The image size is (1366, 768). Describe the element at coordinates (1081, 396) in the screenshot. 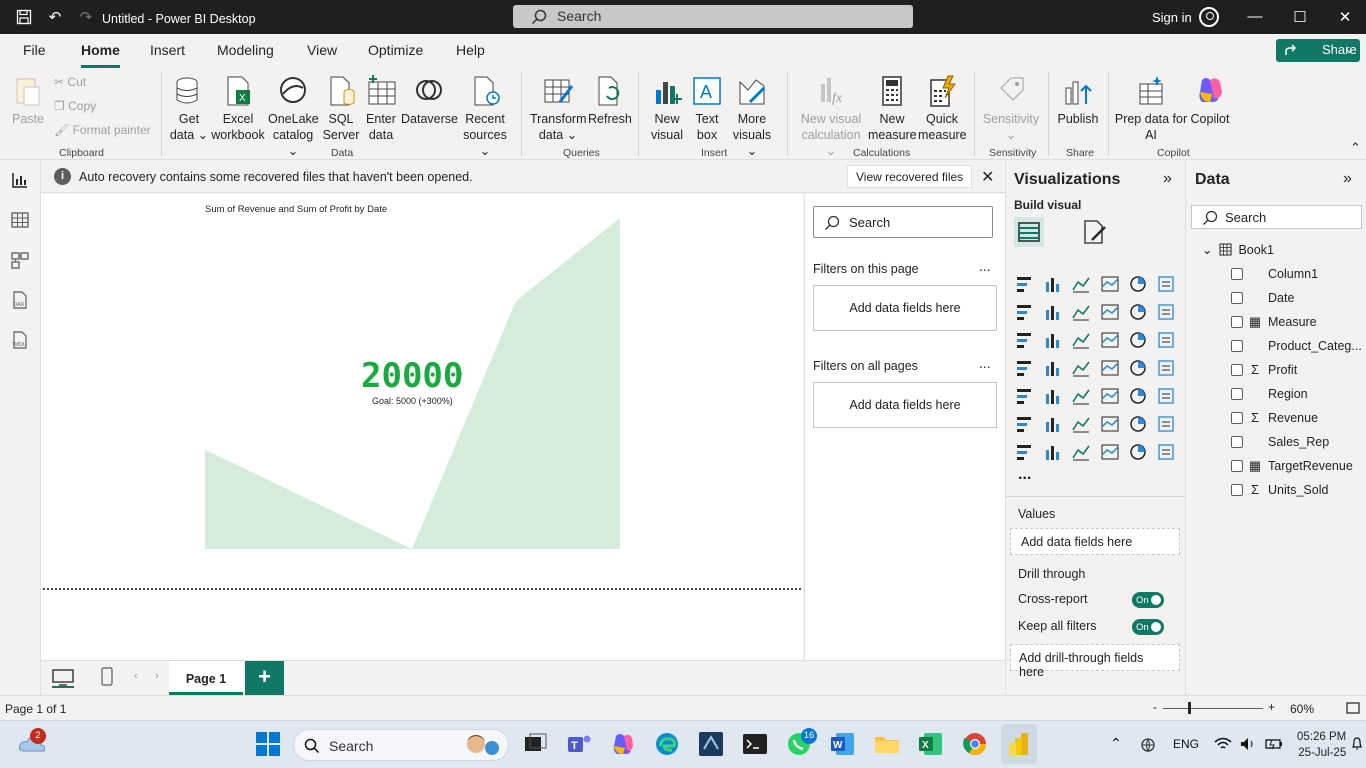

I see `slicer-icon` at that location.